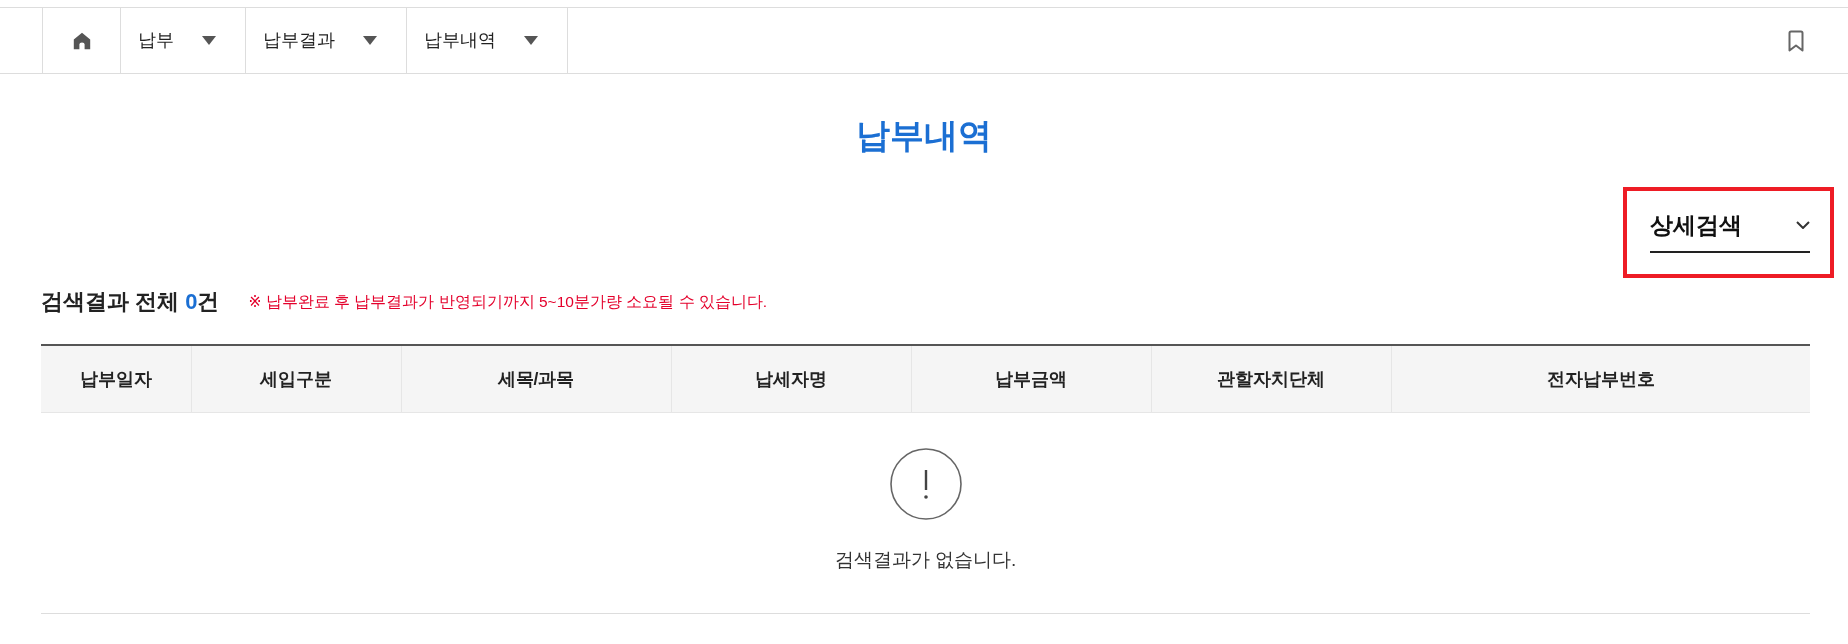  What do you see at coordinates (536, 378) in the screenshot?
I see `column-header: 세목/과목` at bounding box center [536, 378].